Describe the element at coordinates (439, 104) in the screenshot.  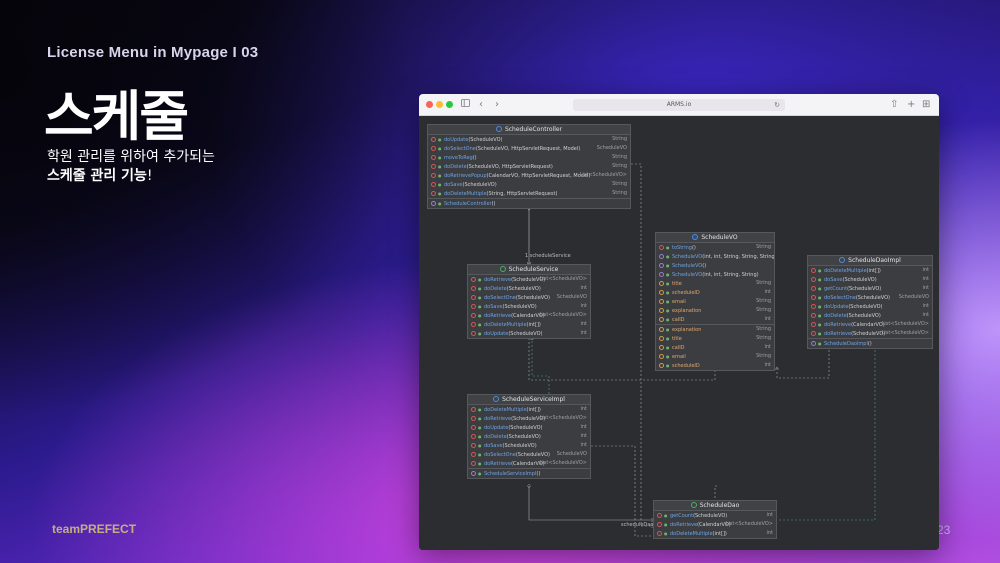
I see `minimize-window-button` at that location.